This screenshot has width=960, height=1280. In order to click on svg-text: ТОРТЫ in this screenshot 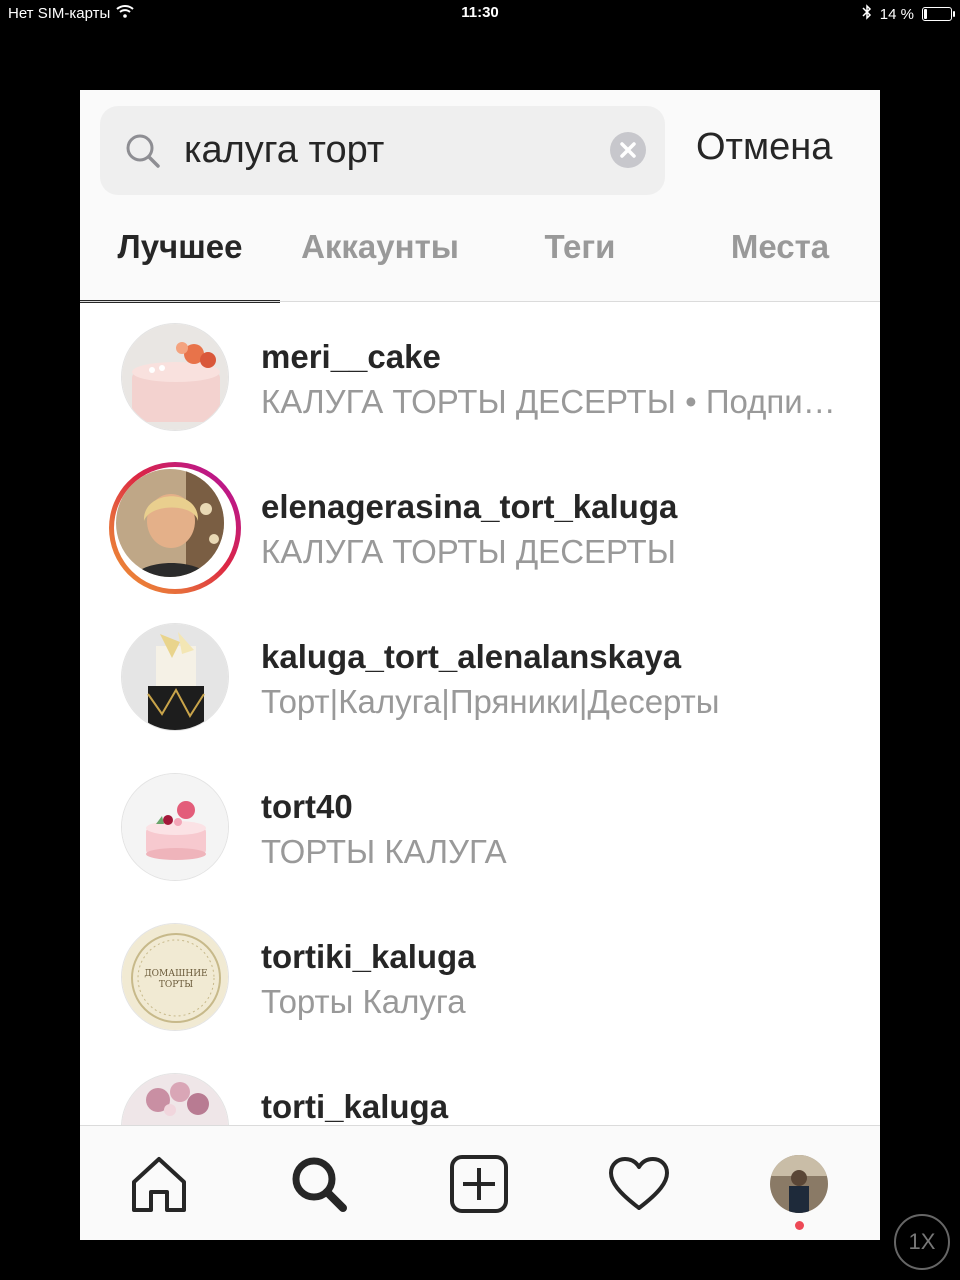, I will do `click(176, 985)`.